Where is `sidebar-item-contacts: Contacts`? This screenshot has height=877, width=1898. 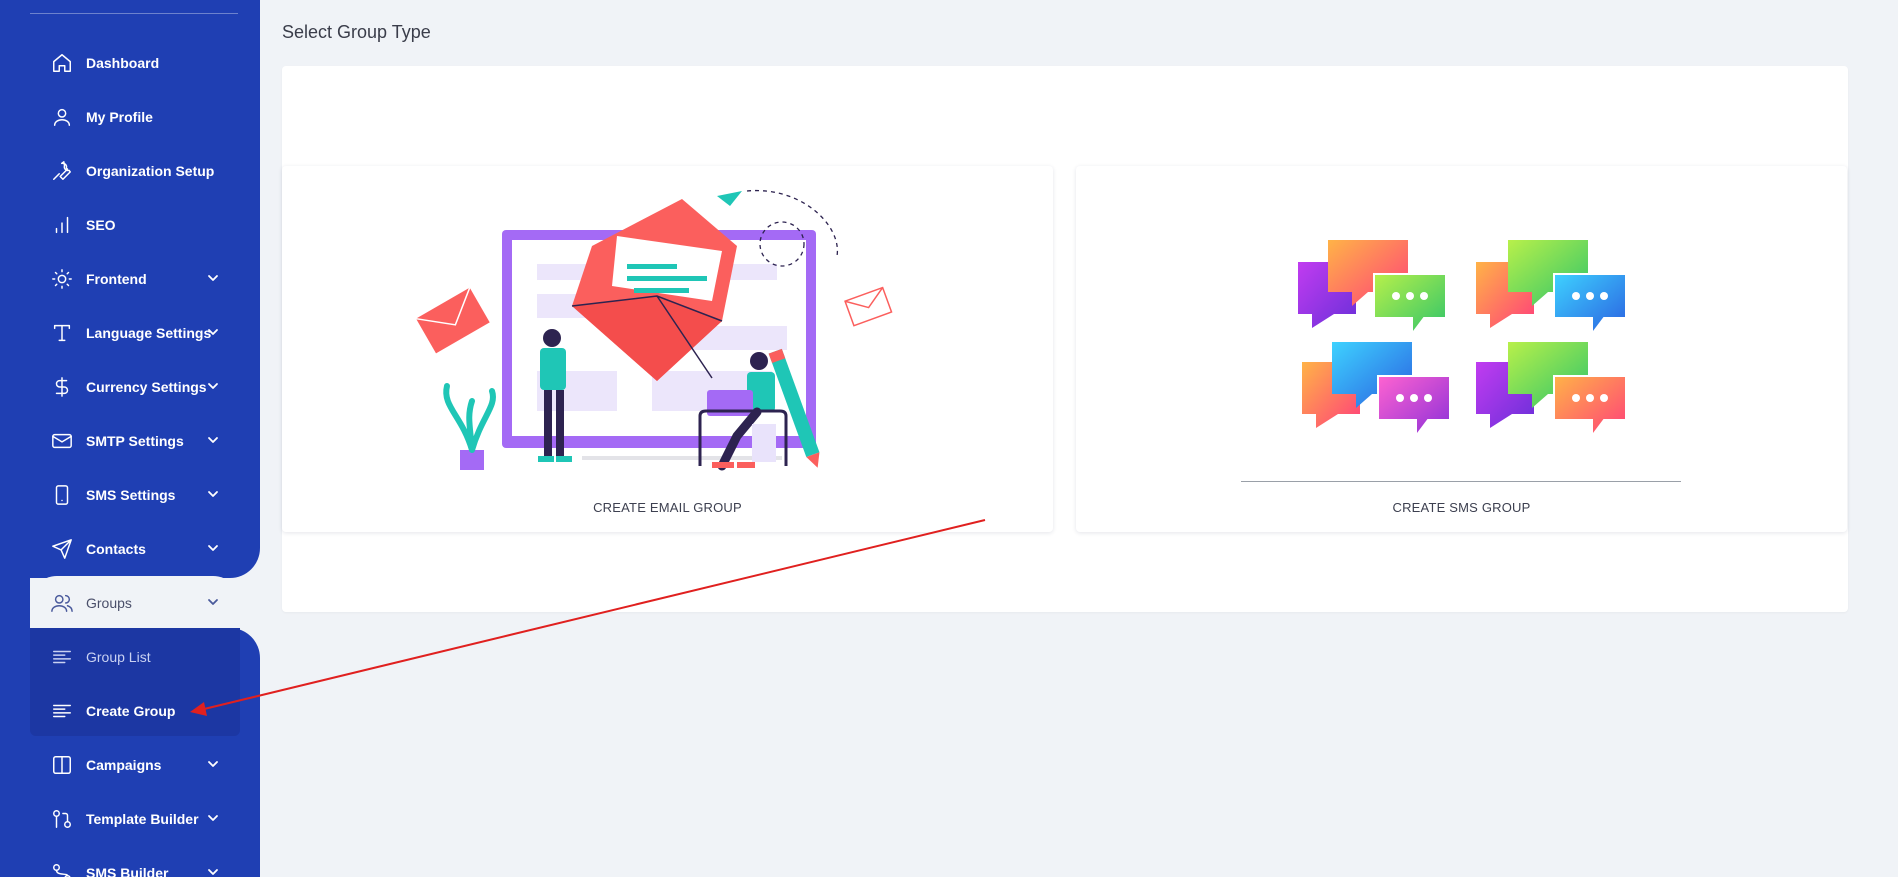 sidebar-item-contacts: Contacts is located at coordinates (135, 549).